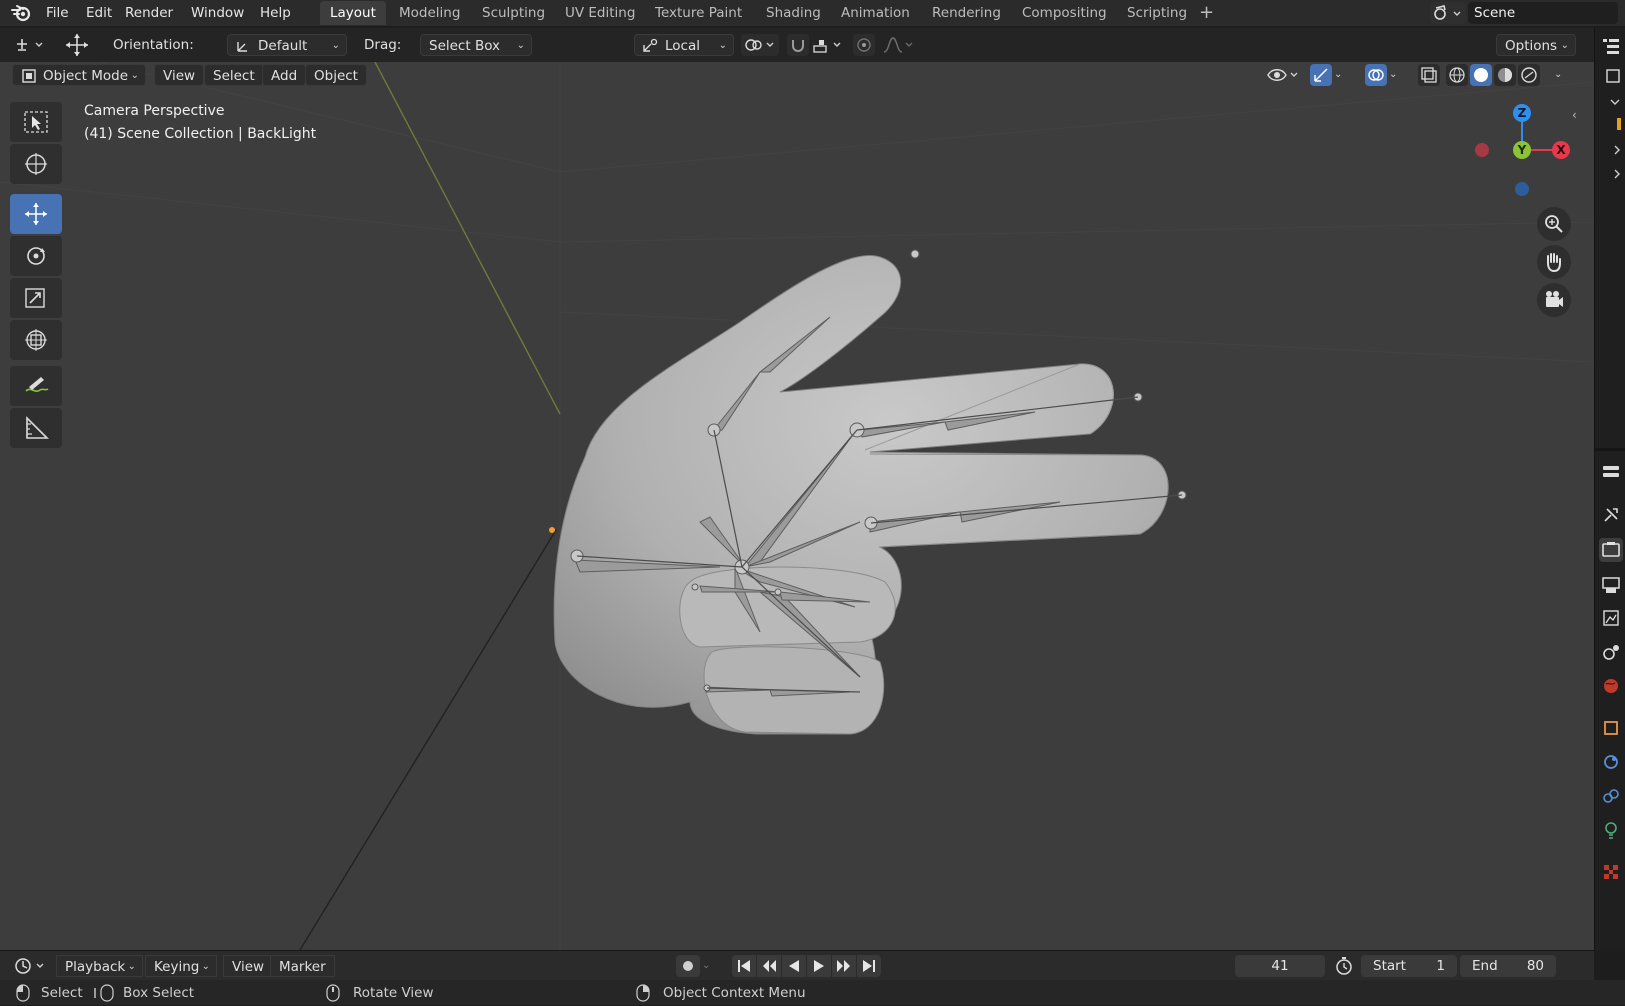 The width and height of the screenshot is (1625, 1006). Describe the element at coordinates (1505, 75) in the screenshot. I see `shading-material-icon` at that location.